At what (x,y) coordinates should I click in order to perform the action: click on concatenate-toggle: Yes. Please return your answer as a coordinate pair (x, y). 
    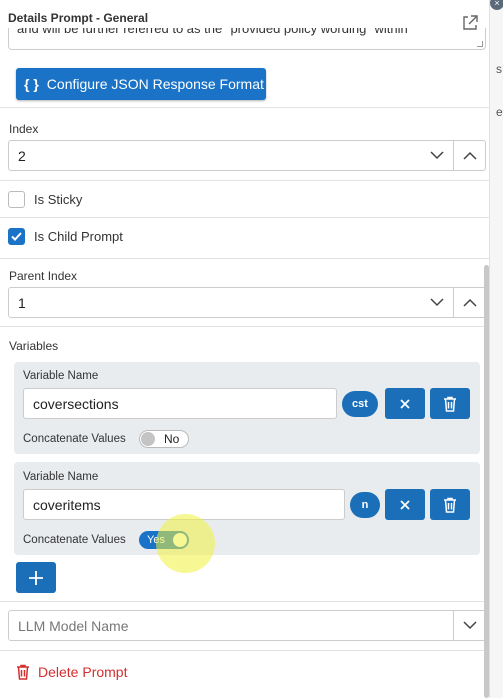
    Looking at the image, I should click on (164, 540).